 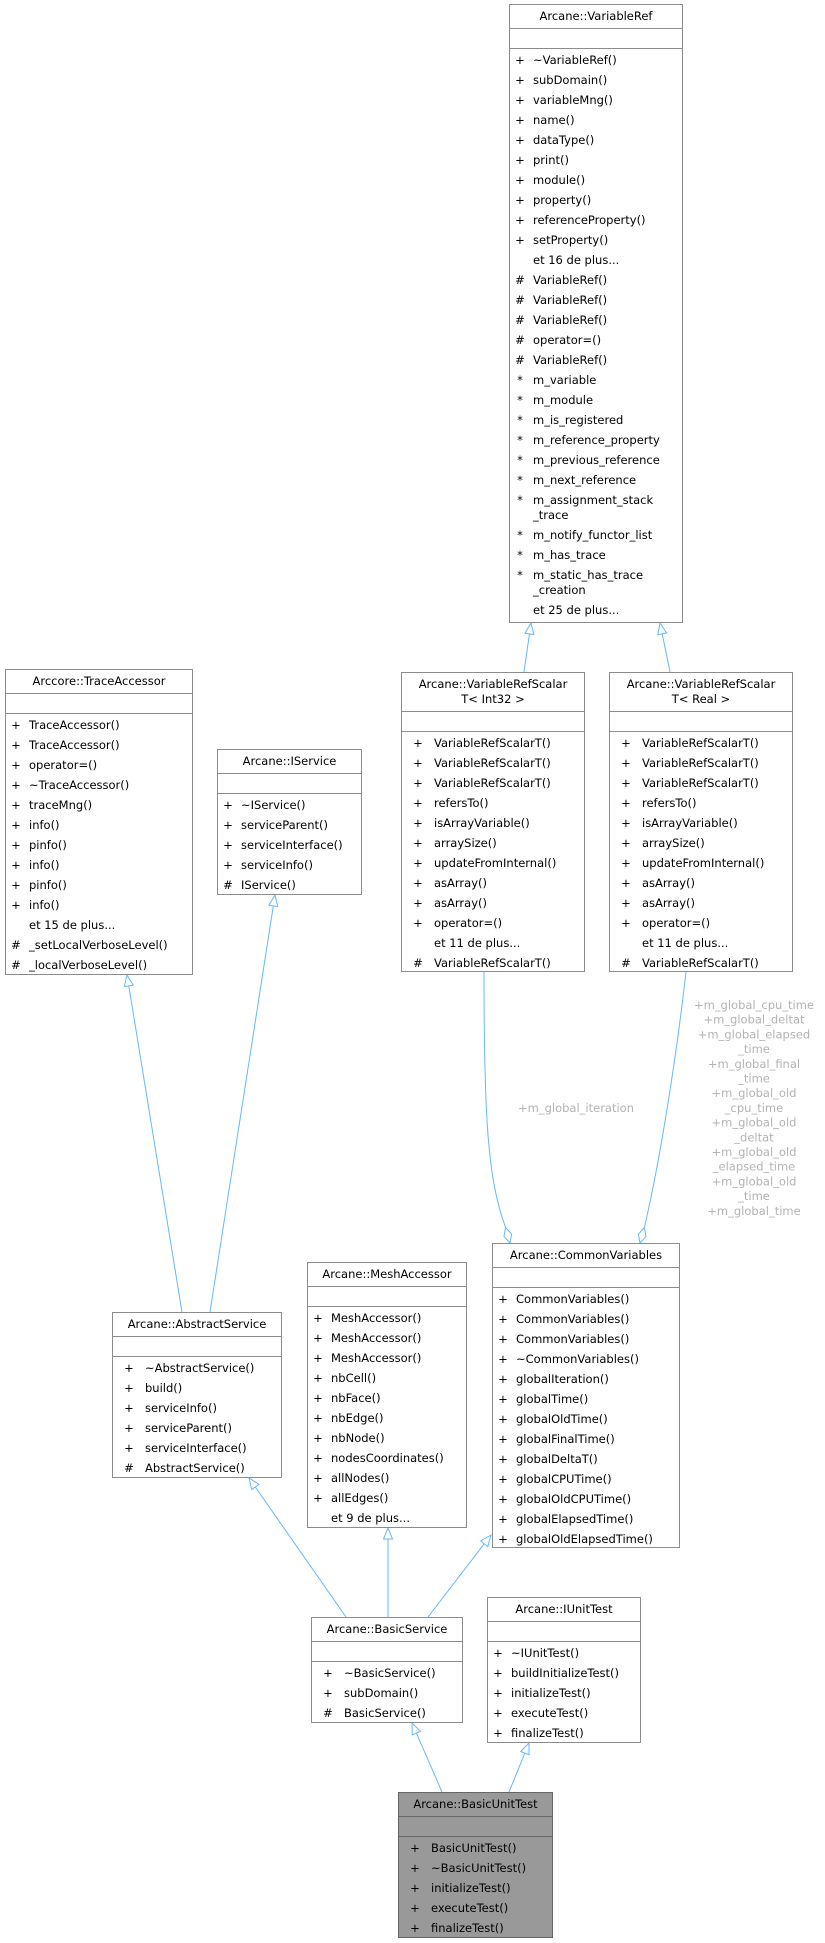 I want to click on aggregation-diamond-iteration, so click(x=508, y=1235).